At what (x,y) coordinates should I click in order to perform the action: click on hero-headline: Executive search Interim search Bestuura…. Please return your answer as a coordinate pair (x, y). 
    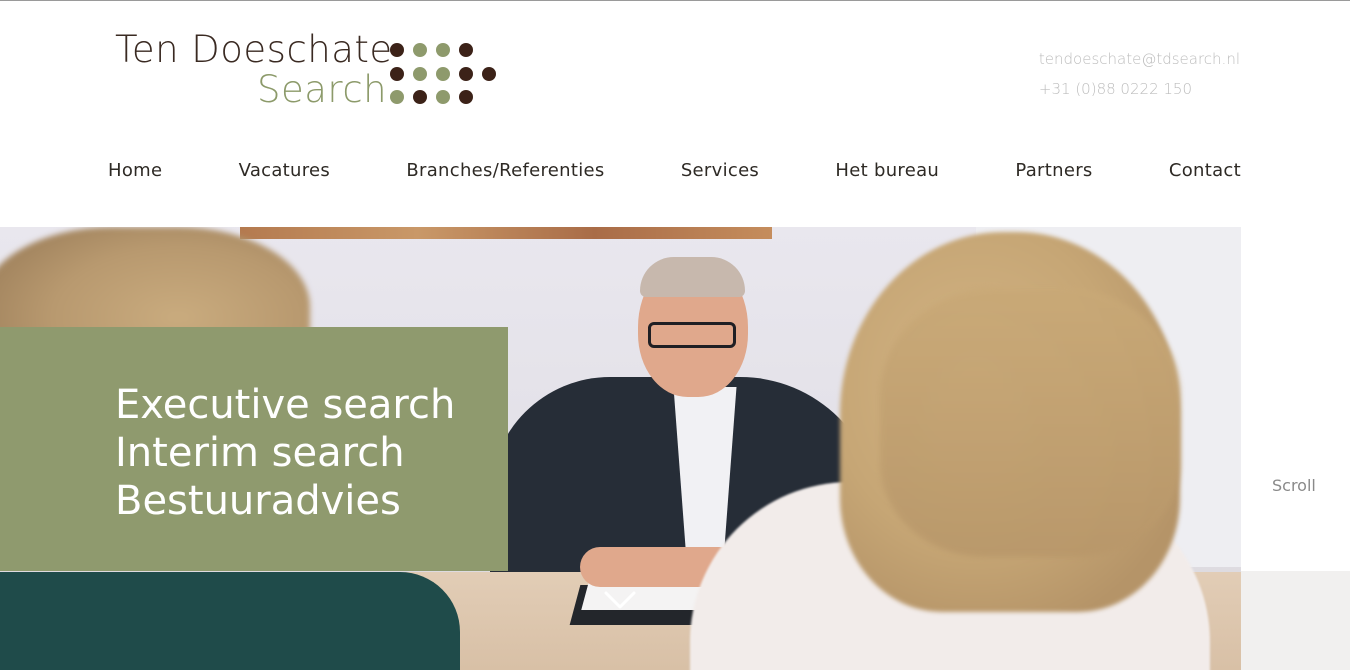
    Looking at the image, I should click on (285, 453).